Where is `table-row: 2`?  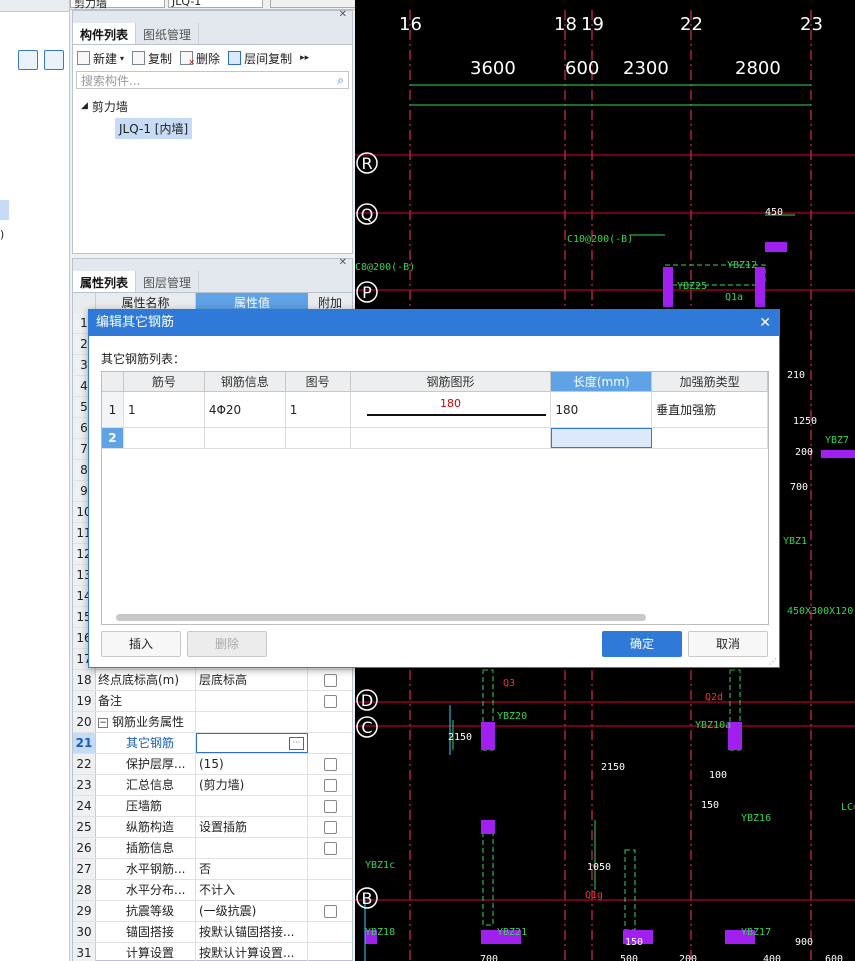 table-row: 2 is located at coordinates (435, 438).